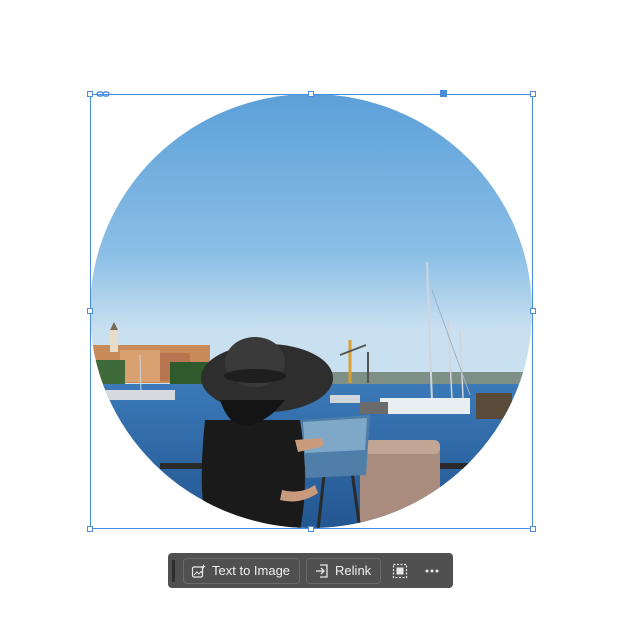 This screenshot has width=631, height=631. What do you see at coordinates (443, 93) in the screenshot?
I see `rotate-handle` at bounding box center [443, 93].